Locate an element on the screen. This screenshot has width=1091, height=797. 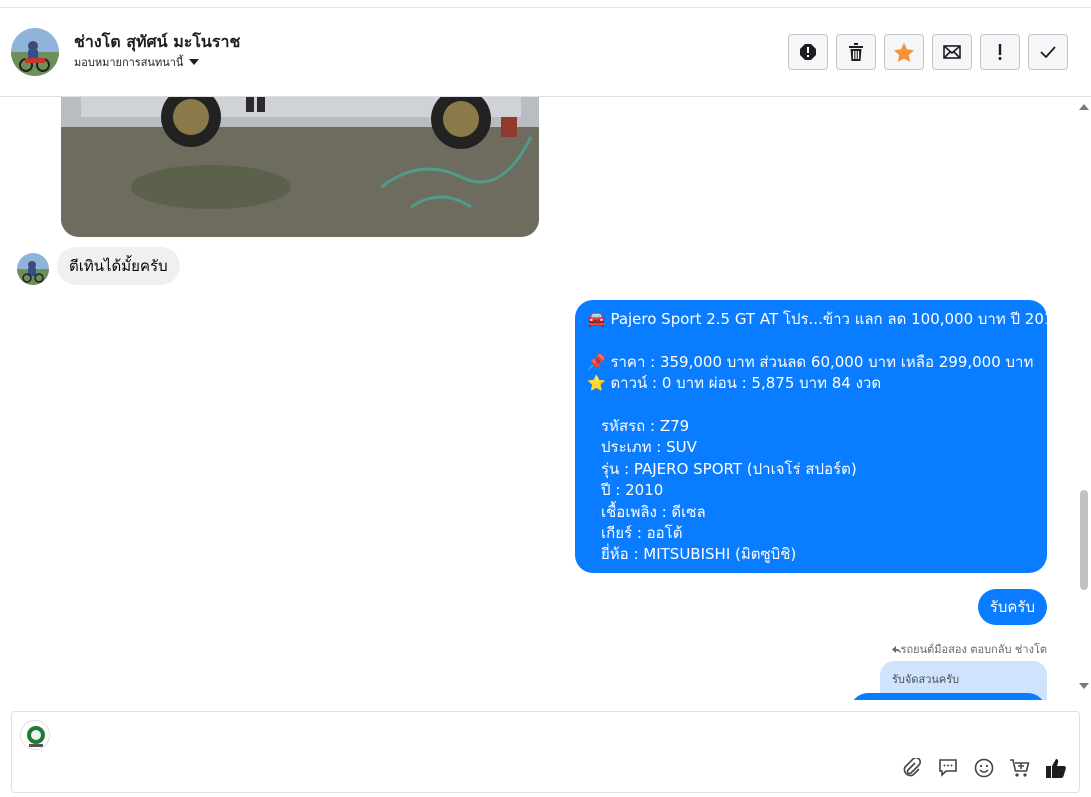
page-logo is located at coordinates (35, 735).